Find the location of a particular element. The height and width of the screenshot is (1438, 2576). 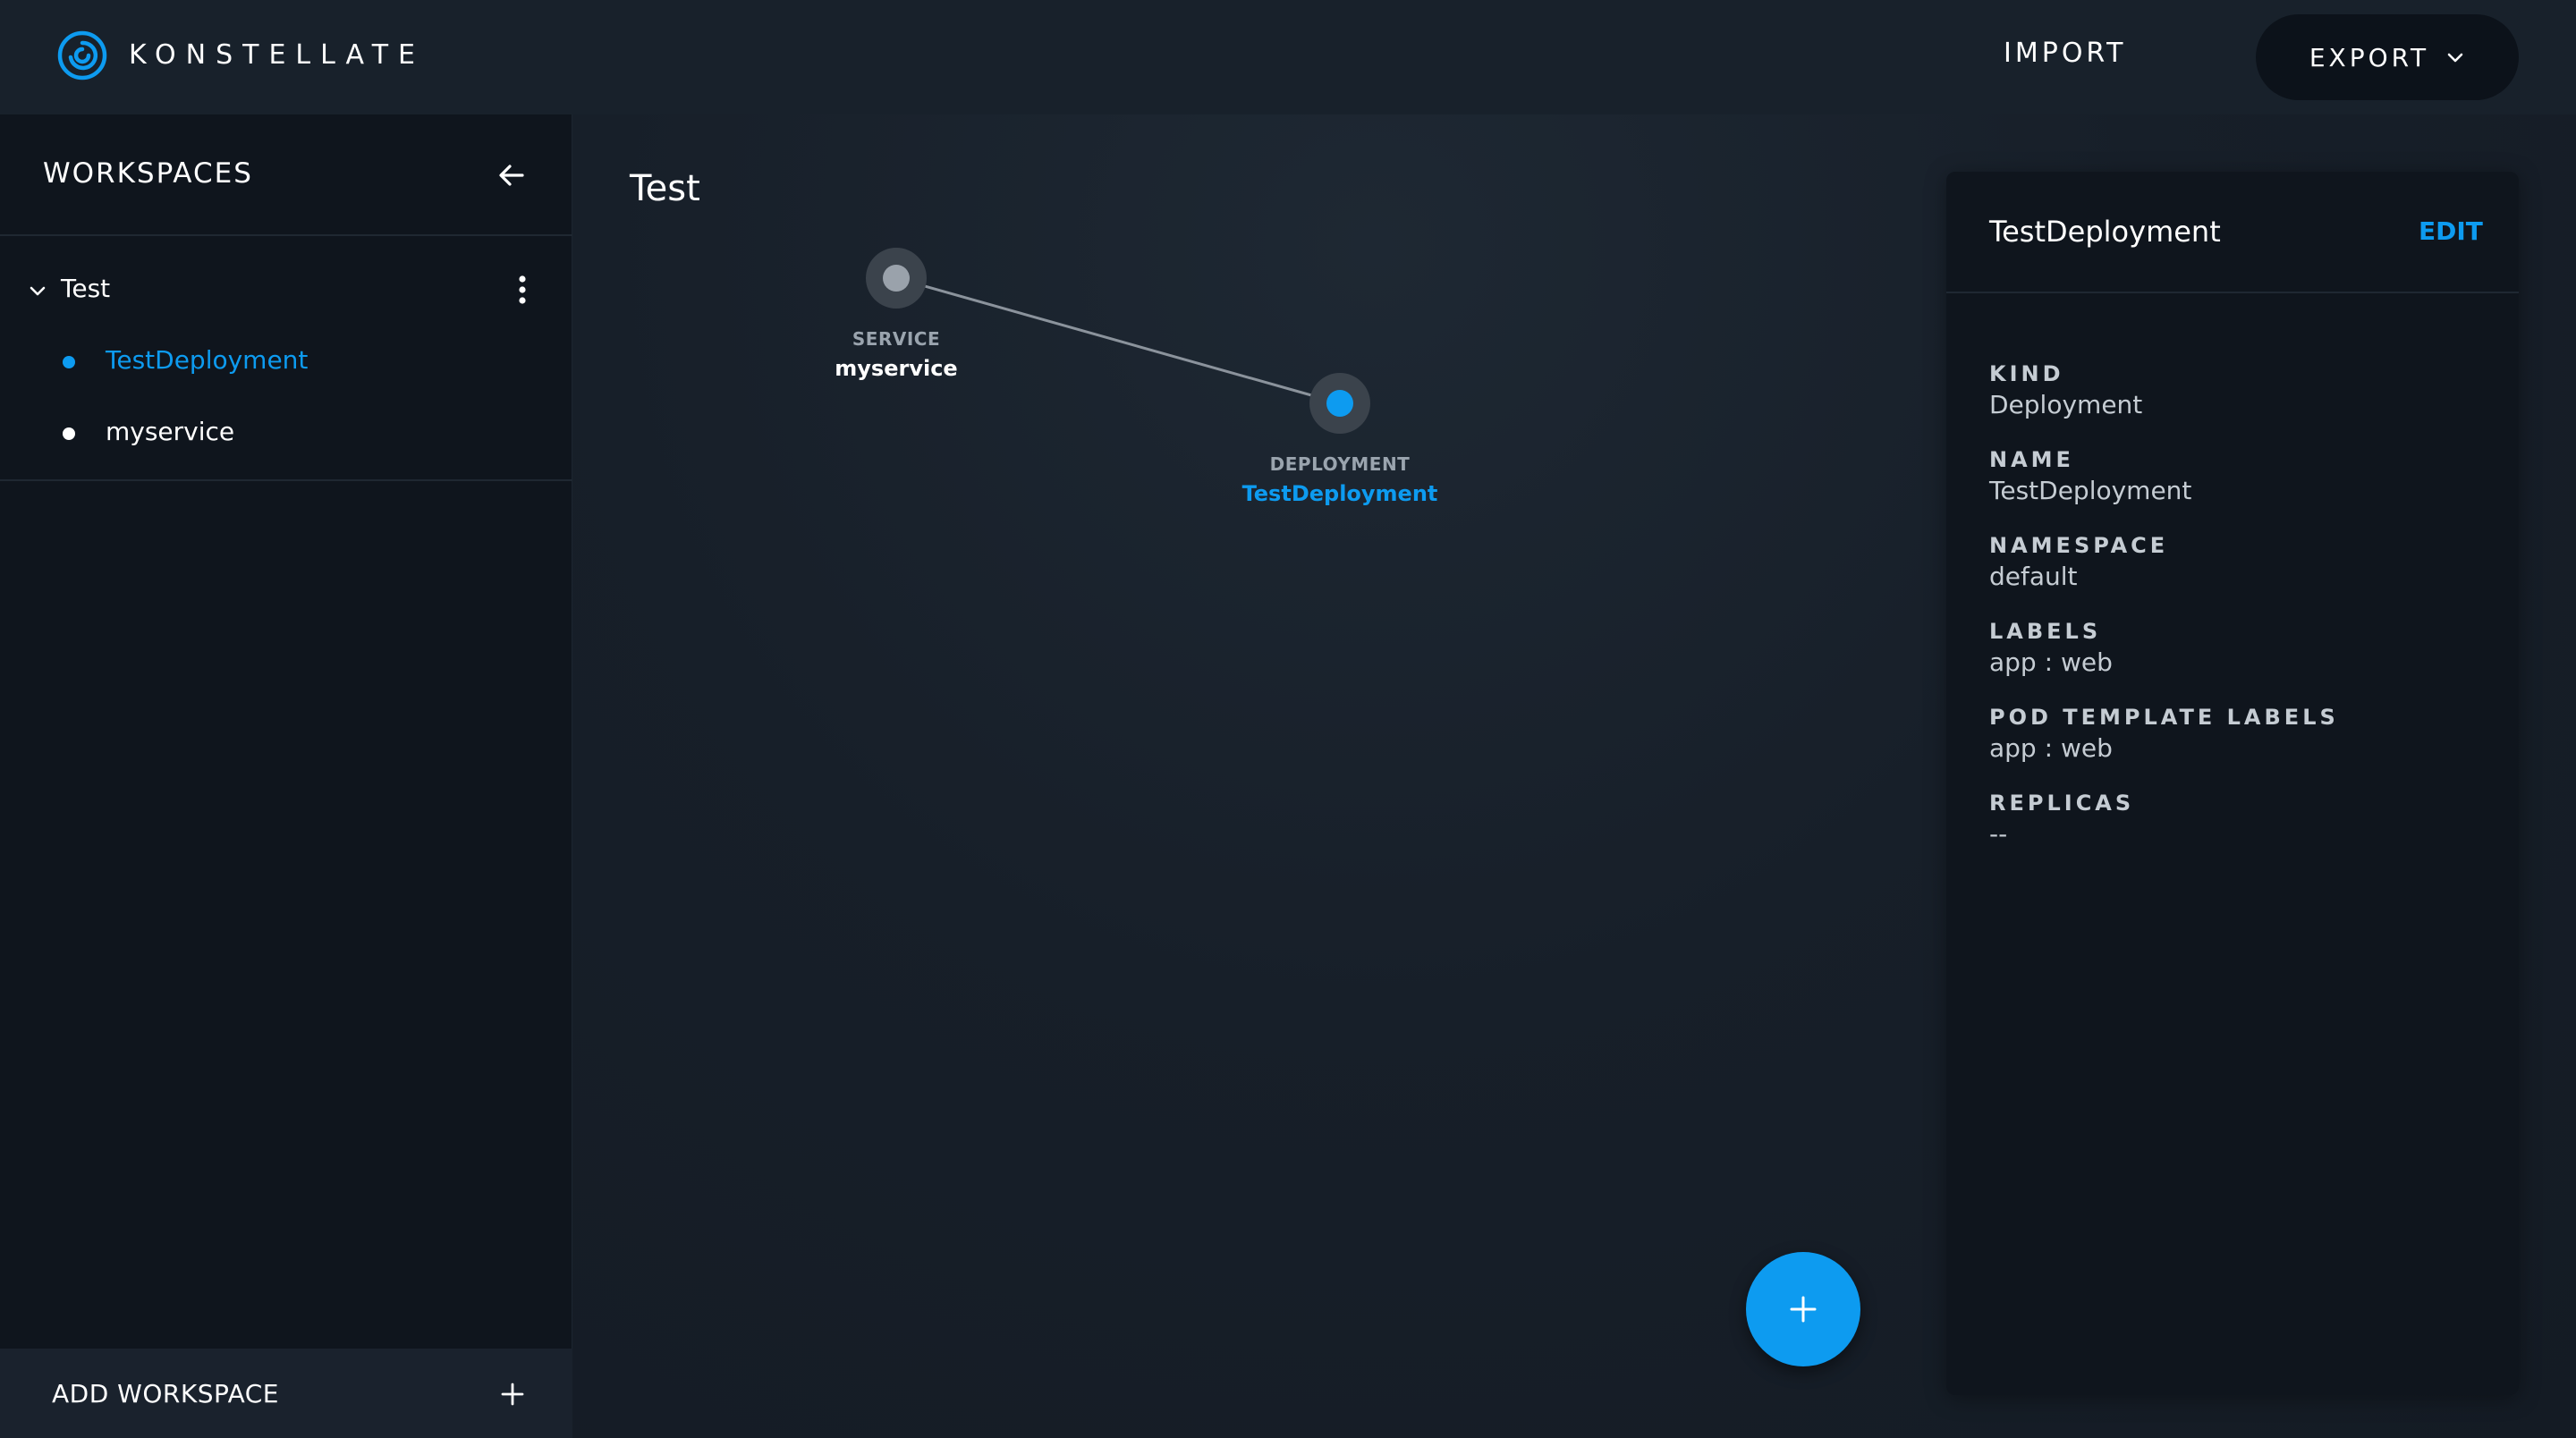

details-header: TestDeployment EDIT is located at coordinates (2232, 232).